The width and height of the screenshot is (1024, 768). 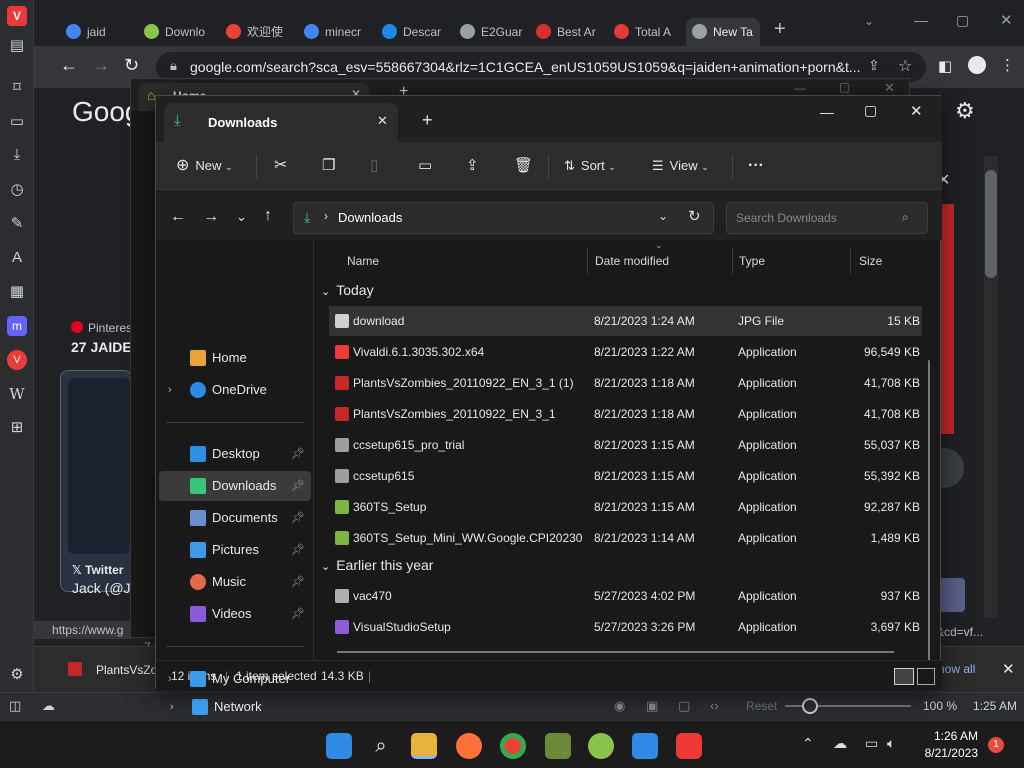 What do you see at coordinates (101, 588) in the screenshot?
I see `twitter-title: Jack (@J` at bounding box center [101, 588].